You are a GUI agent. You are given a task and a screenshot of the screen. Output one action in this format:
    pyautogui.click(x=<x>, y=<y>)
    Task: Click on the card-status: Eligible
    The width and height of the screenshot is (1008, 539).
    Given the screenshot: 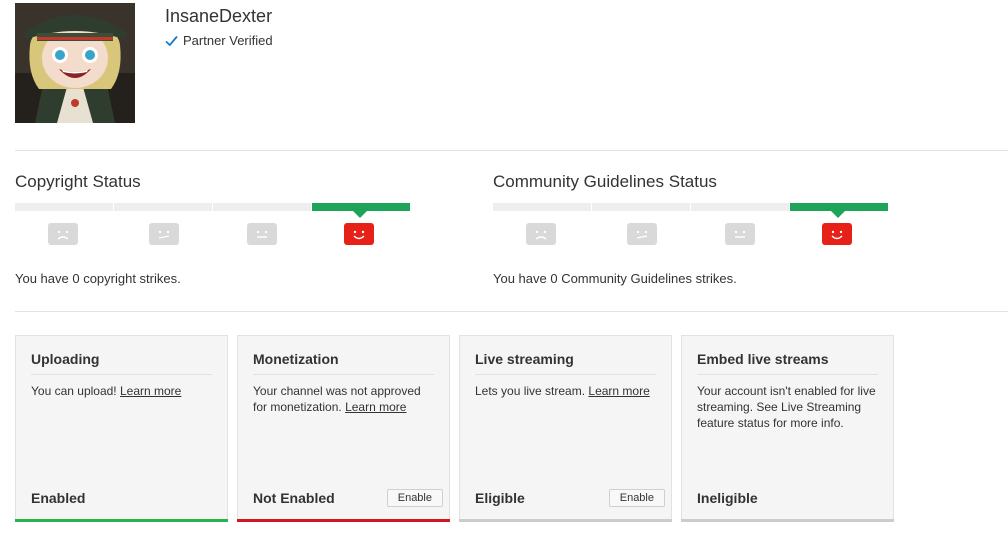 What is the action you would take?
    pyautogui.click(x=500, y=498)
    